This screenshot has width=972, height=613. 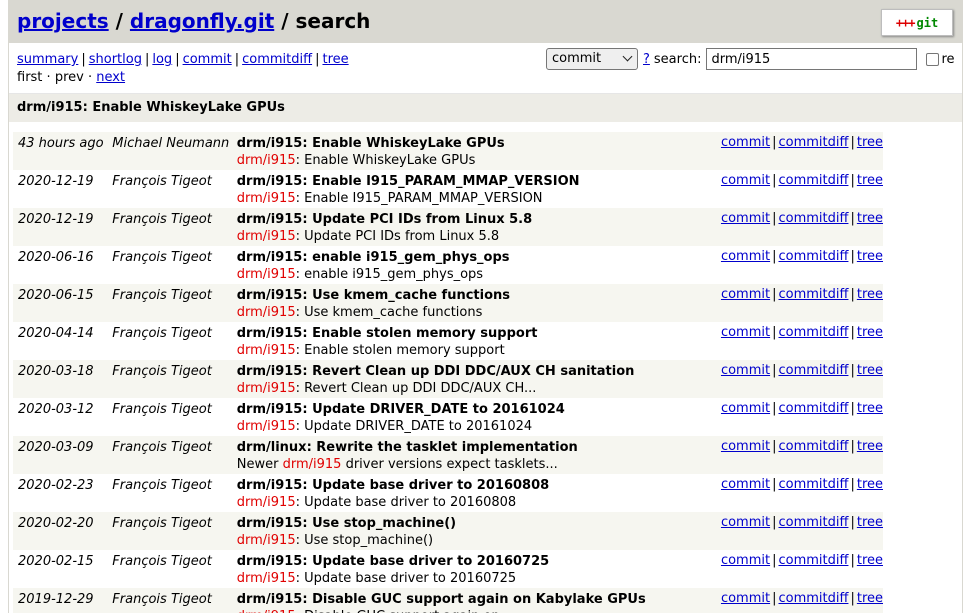 I want to click on nav-commitdiff-link: commitdiff, so click(x=277, y=59).